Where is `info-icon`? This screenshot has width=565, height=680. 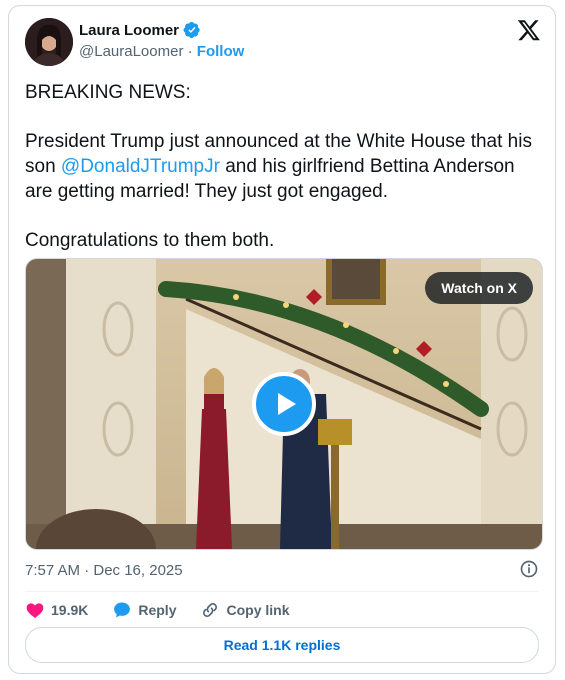 info-icon is located at coordinates (529, 569).